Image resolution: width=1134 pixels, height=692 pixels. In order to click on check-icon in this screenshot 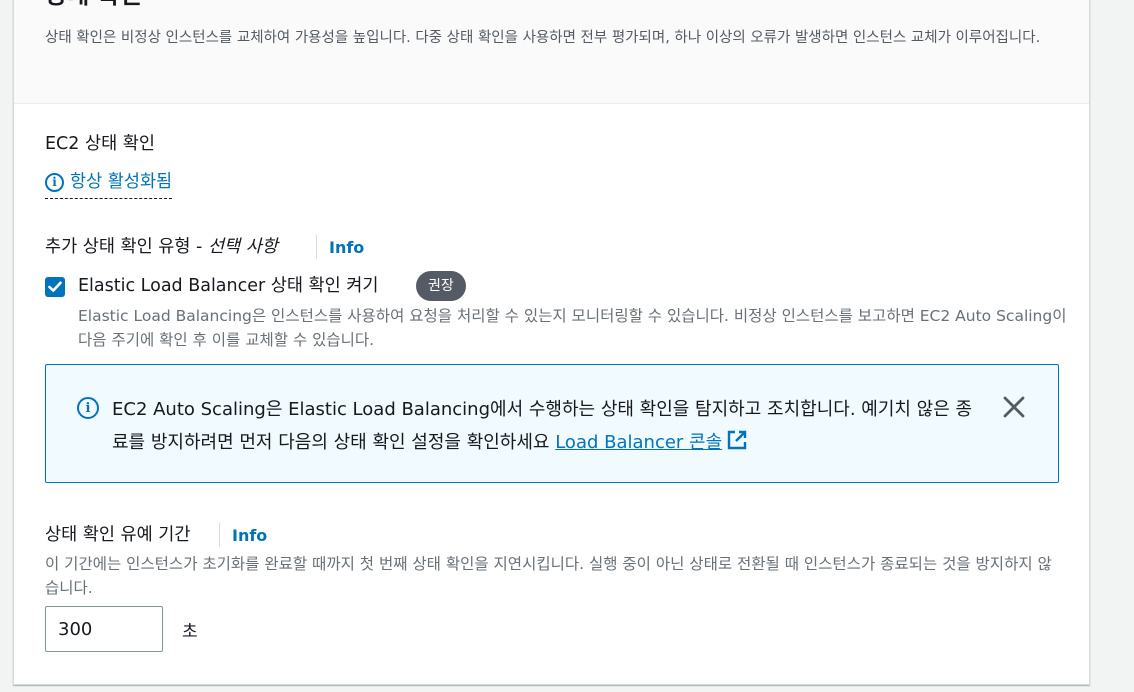, I will do `click(55, 286)`.